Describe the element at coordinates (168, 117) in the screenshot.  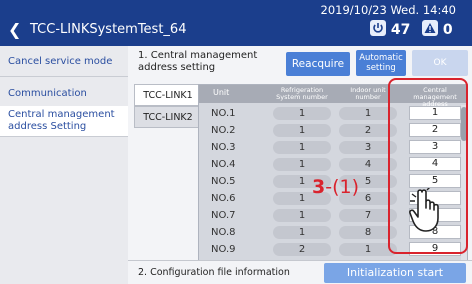
I see `tab-tcc-link2: TCC-LINK2` at that location.